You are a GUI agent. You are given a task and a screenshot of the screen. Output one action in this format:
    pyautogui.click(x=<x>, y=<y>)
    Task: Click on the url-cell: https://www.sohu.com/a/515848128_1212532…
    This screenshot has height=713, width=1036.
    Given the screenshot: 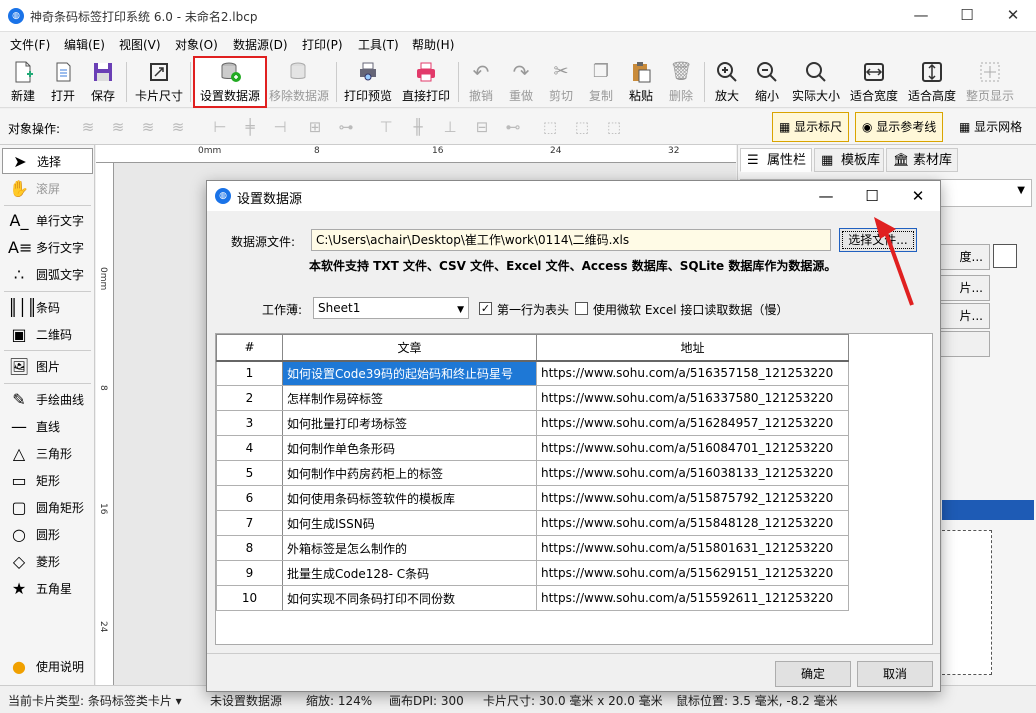 What is the action you would take?
    pyautogui.click(x=692, y=523)
    